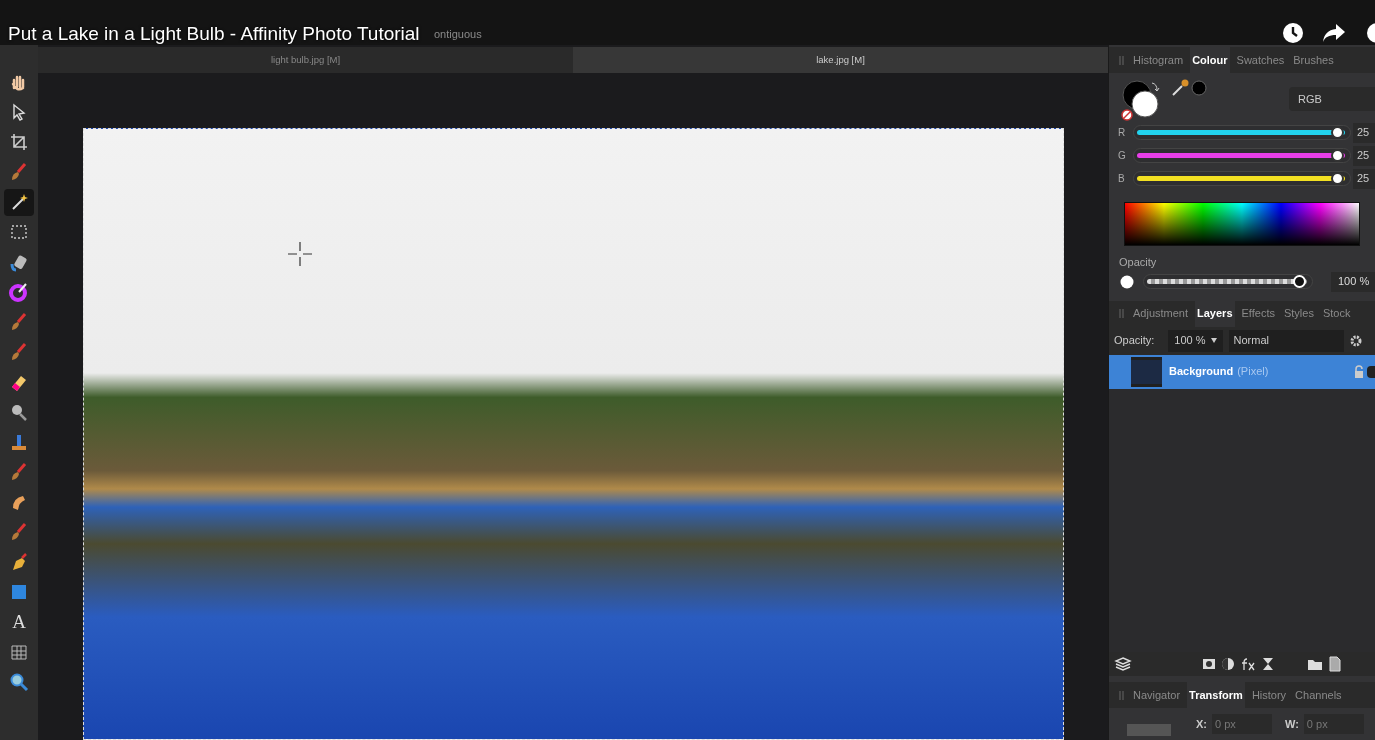  What do you see at coordinates (1332, 99) in the screenshot?
I see `colour-model-dropdown: RGB` at bounding box center [1332, 99].